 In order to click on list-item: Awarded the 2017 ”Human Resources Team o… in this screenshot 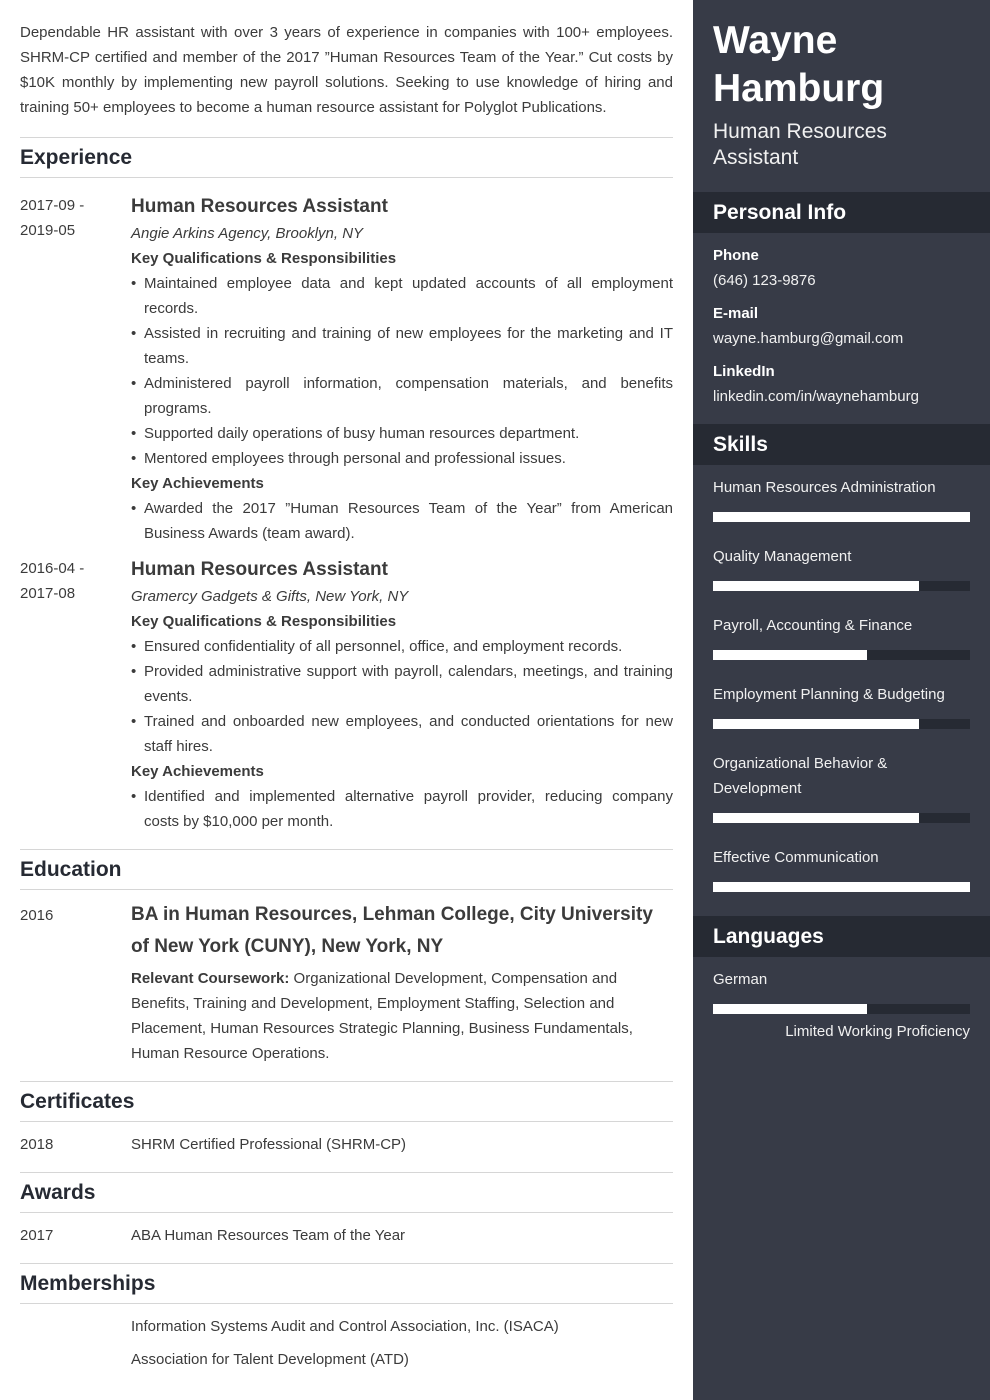, I will do `click(402, 521)`.